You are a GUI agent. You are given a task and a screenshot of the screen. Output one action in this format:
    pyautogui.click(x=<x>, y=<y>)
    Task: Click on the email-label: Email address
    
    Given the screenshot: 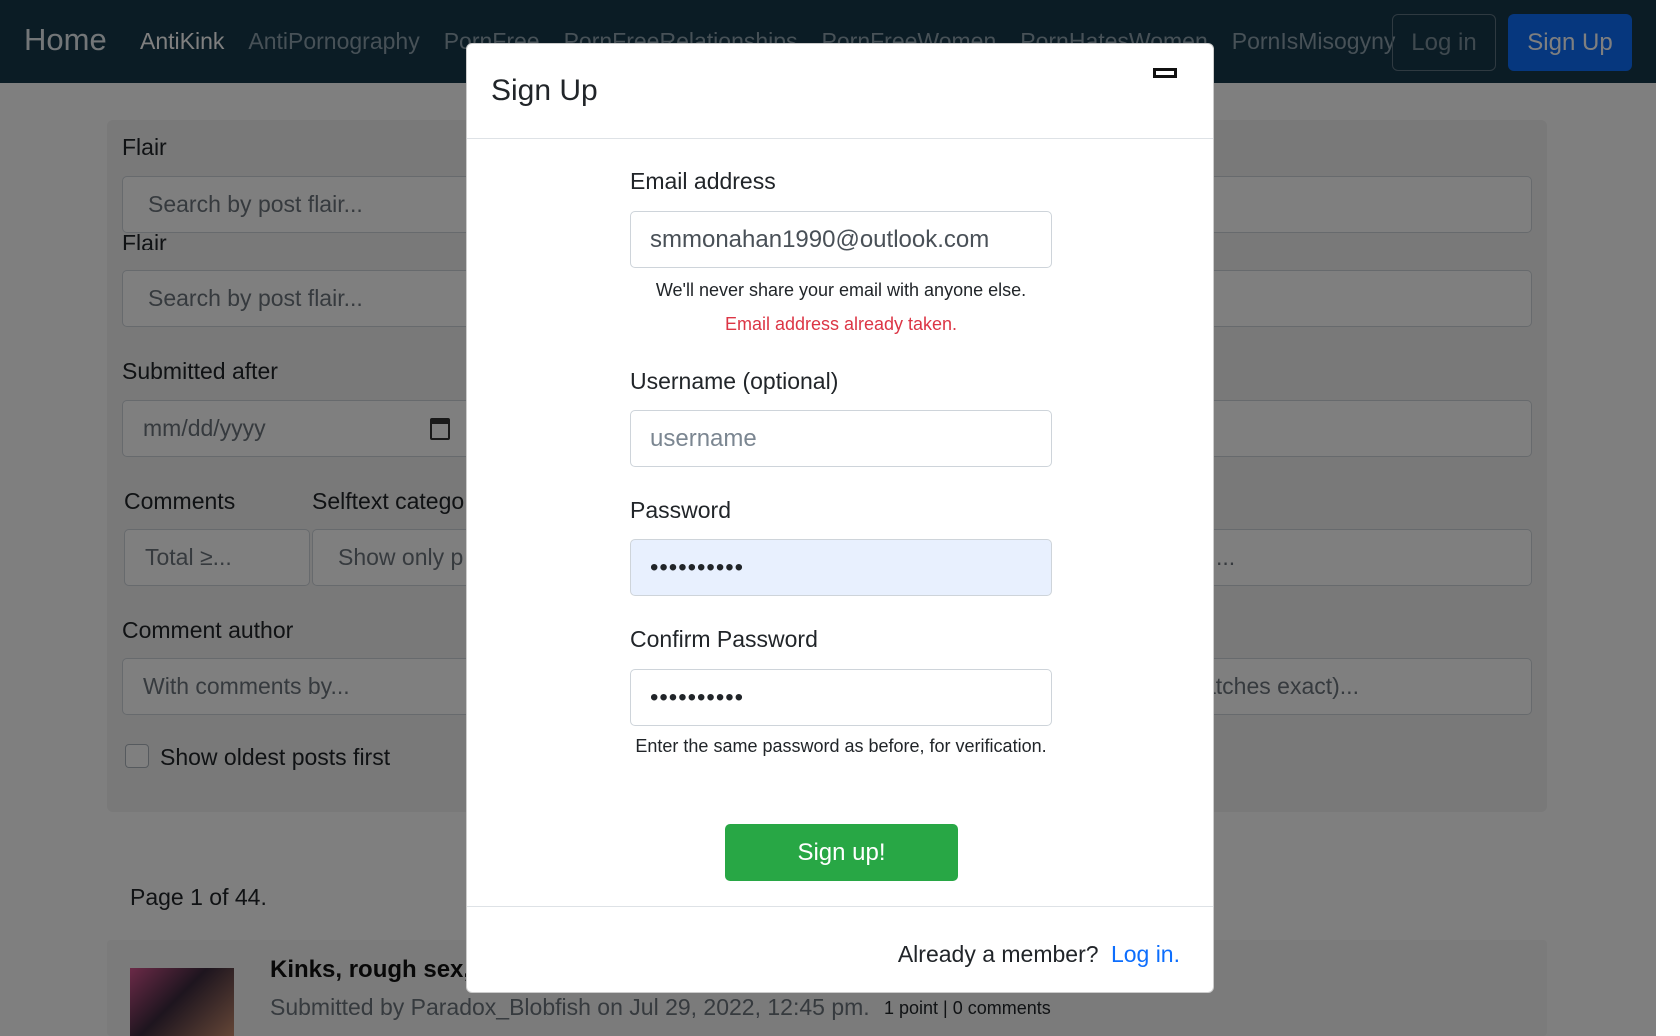 What is the action you would take?
    pyautogui.click(x=703, y=181)
    